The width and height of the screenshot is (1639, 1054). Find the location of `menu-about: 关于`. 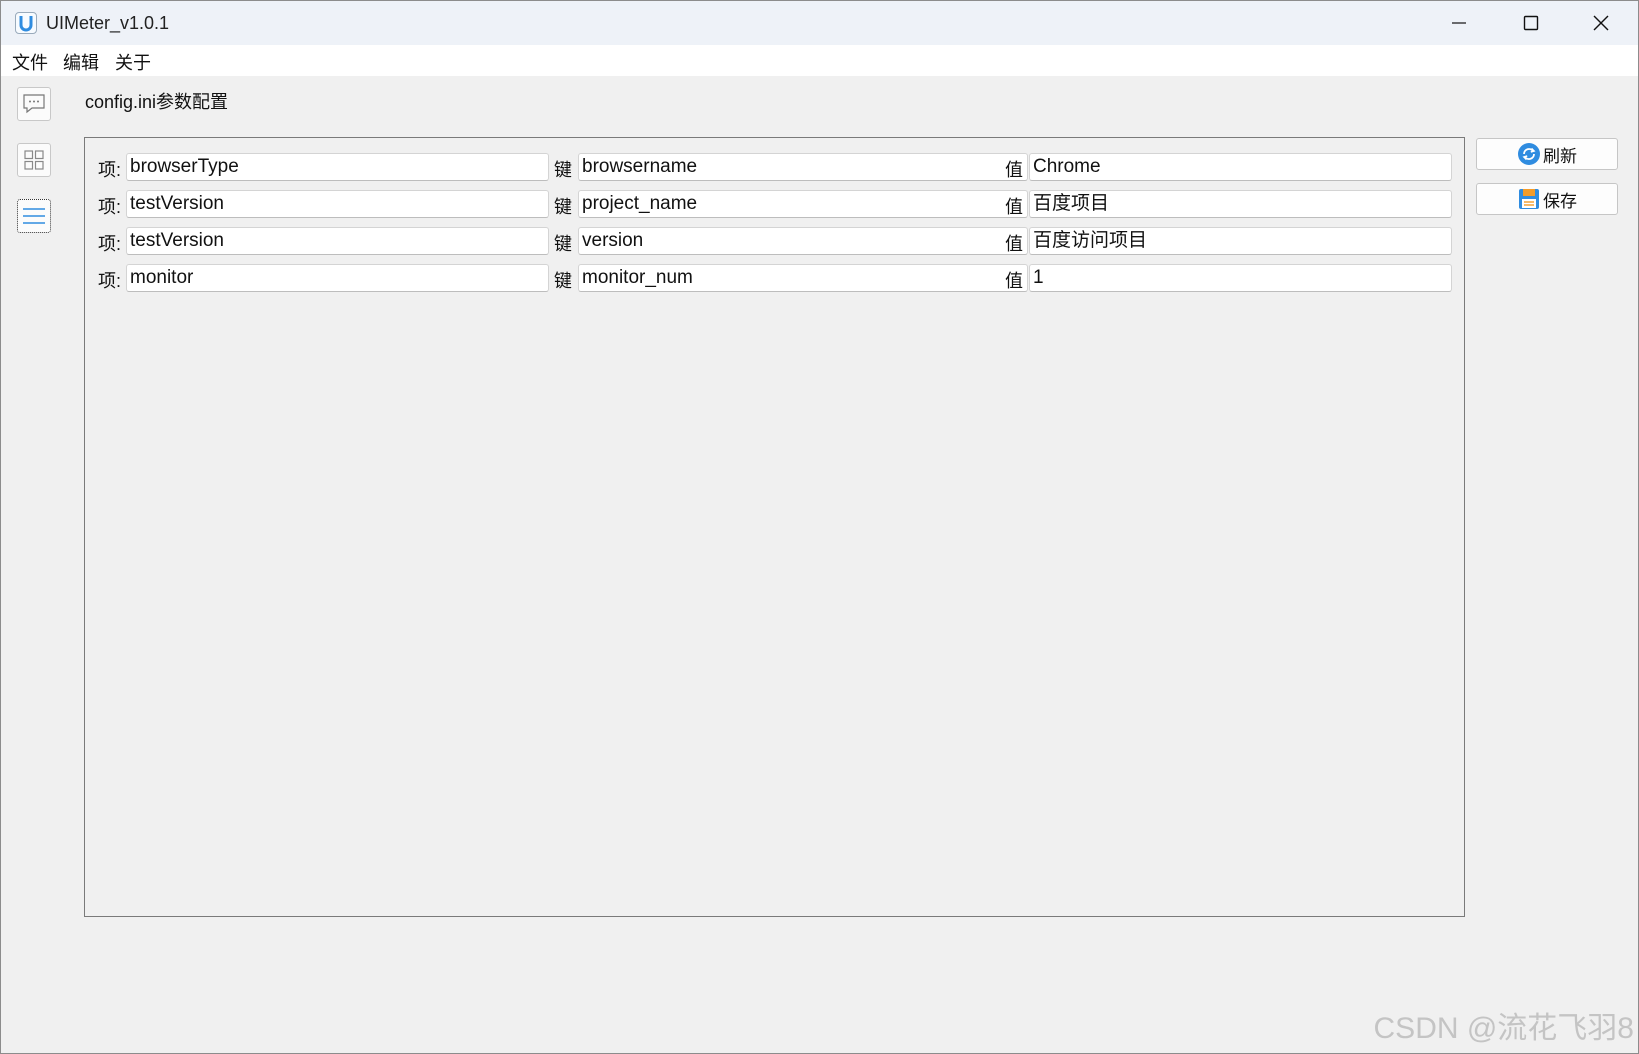

menu-about: 关于 is located at coordinates (133, 62).